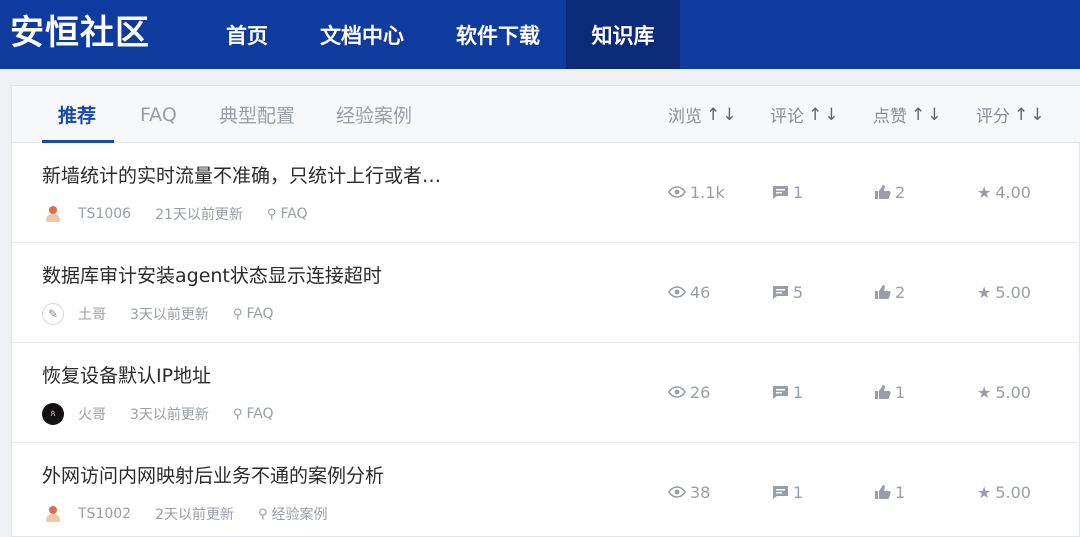 This screenshot has width=1080, height=537. What do you see at coordinates (498, 34) in the screenshot?
I see `nav-downloads: 软件下载` at bounding box center [498, 34].